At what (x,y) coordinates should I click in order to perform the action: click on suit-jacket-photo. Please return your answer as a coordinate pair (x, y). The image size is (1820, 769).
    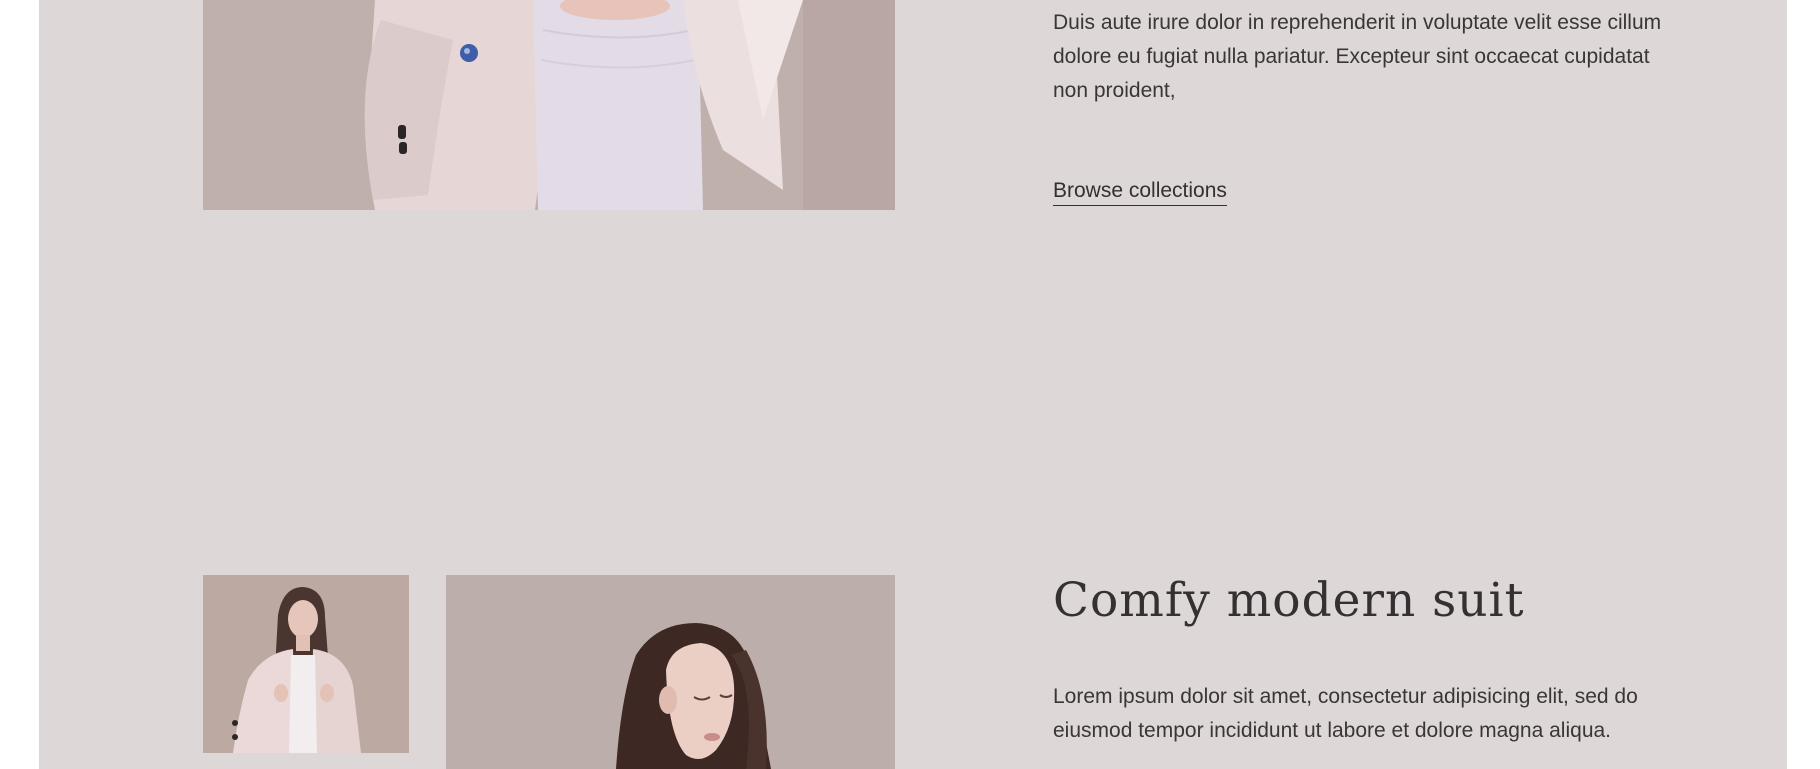
    Looking at the image, I should click on (549, 105).